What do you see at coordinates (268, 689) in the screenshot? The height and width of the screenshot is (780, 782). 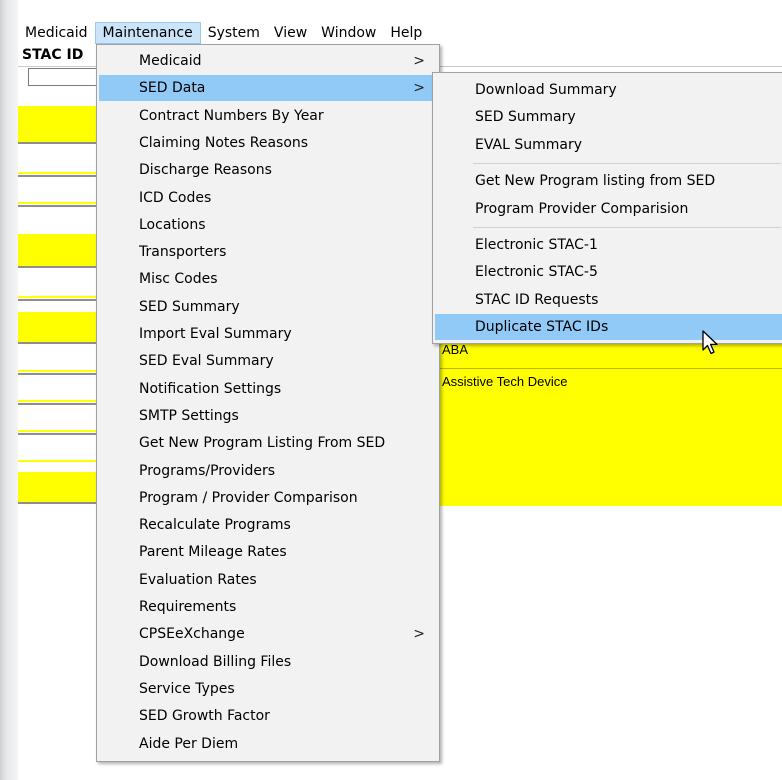 I see `menu-item-service-types: Service Types` at bounding box center [268, 689].